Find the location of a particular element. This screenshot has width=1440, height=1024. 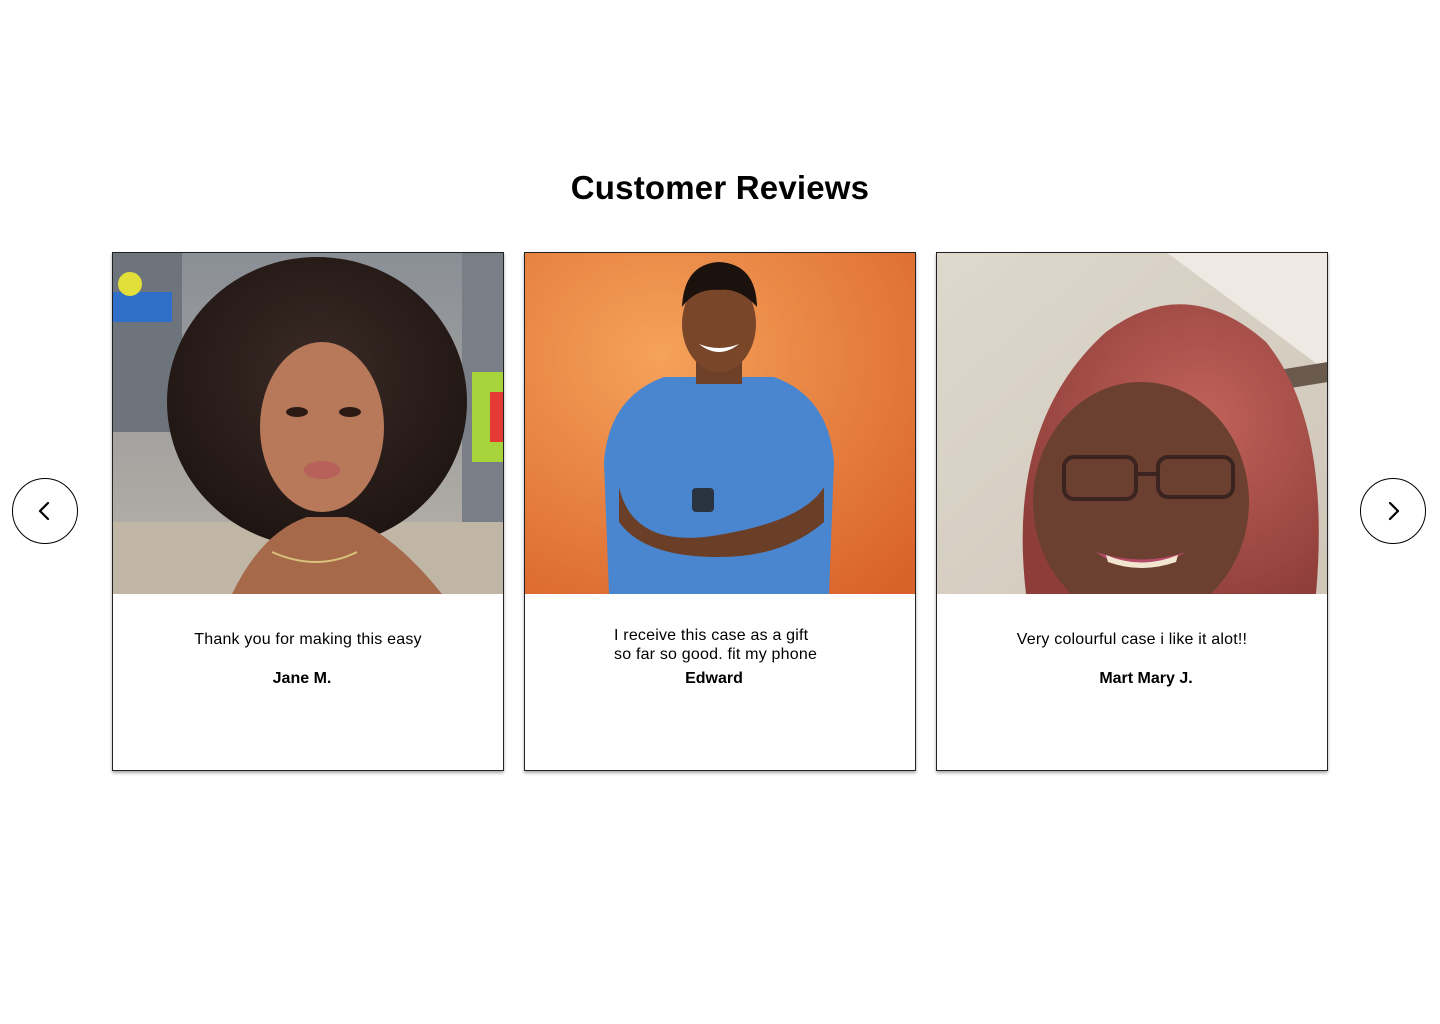

carousel-next-button is located at coordinates (1393, 511).